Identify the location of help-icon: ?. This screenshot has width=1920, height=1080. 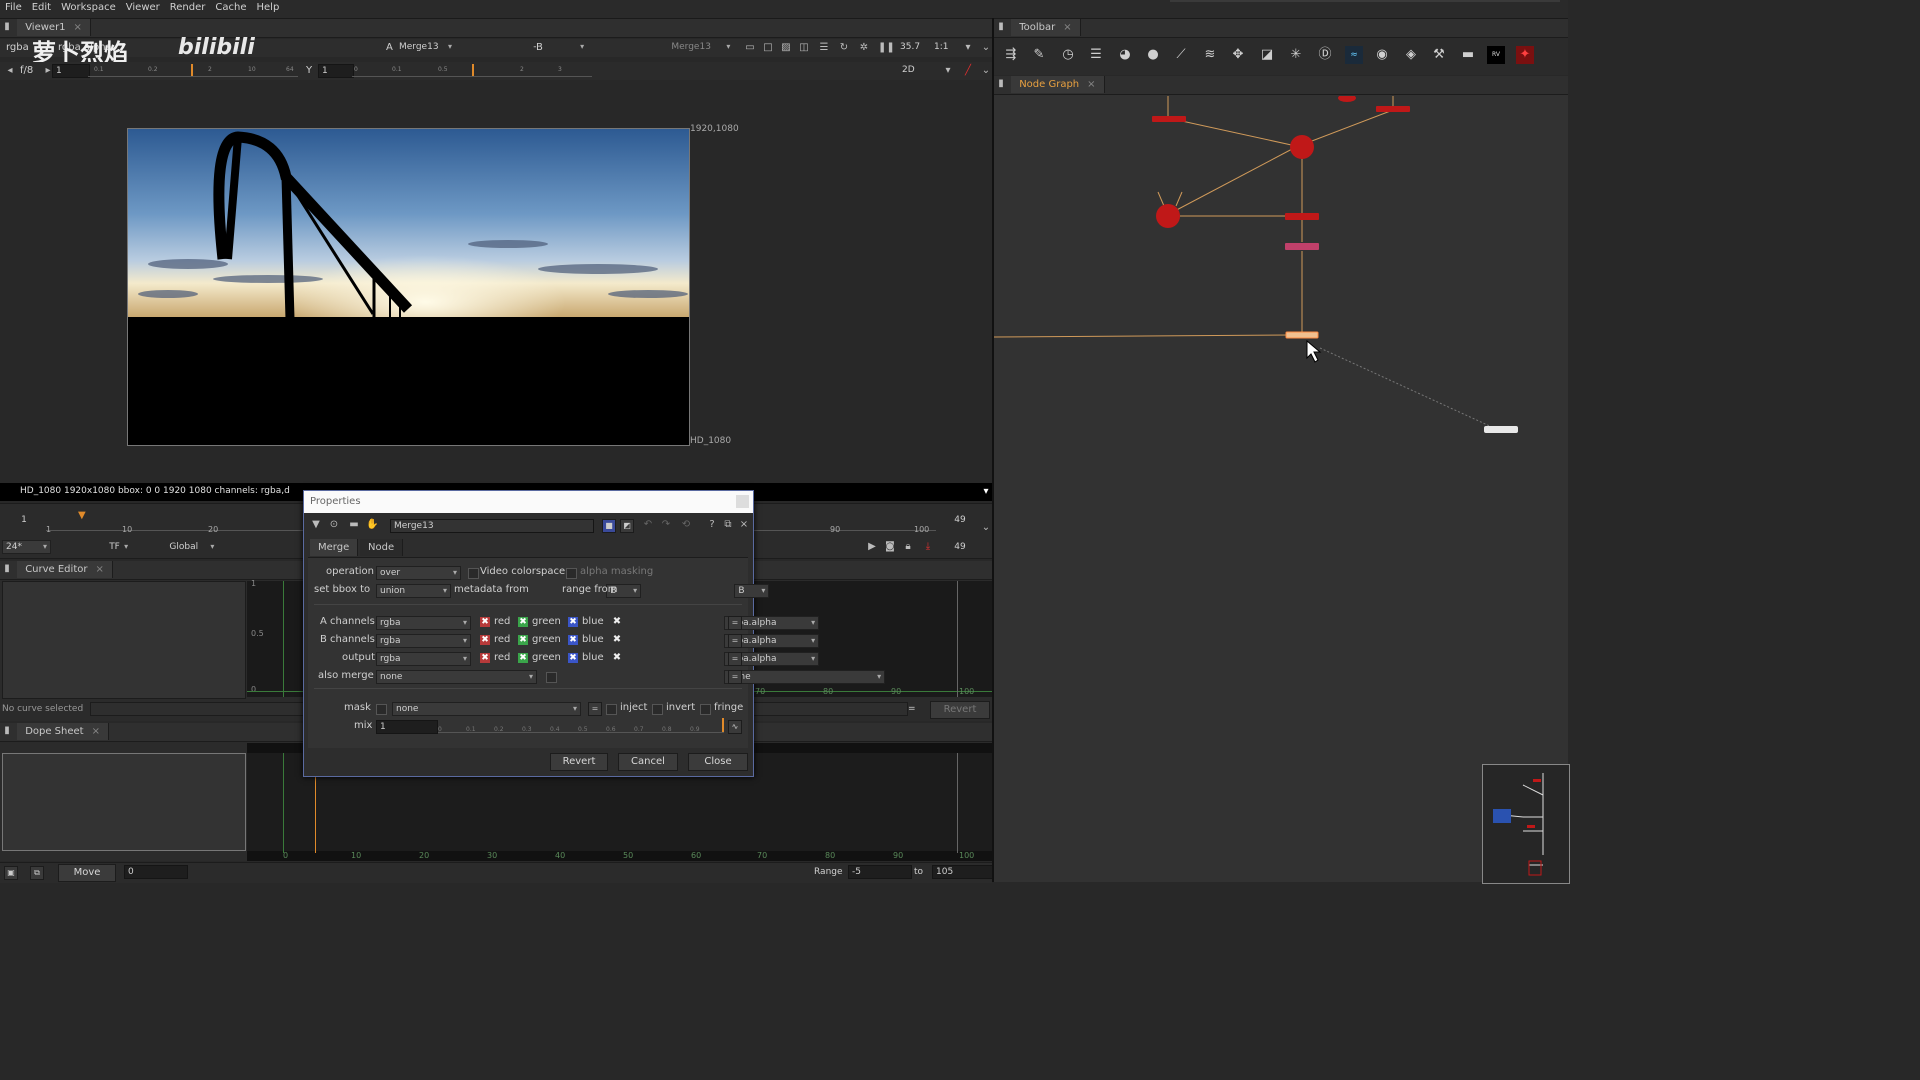
(712, 525).